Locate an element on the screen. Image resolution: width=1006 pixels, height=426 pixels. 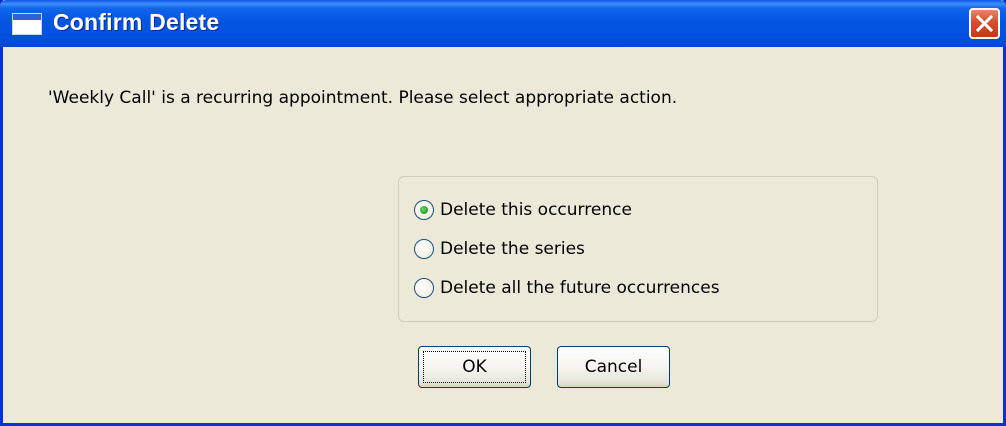
option-label: Delete this occurrence is located at coordinates (536, 210).